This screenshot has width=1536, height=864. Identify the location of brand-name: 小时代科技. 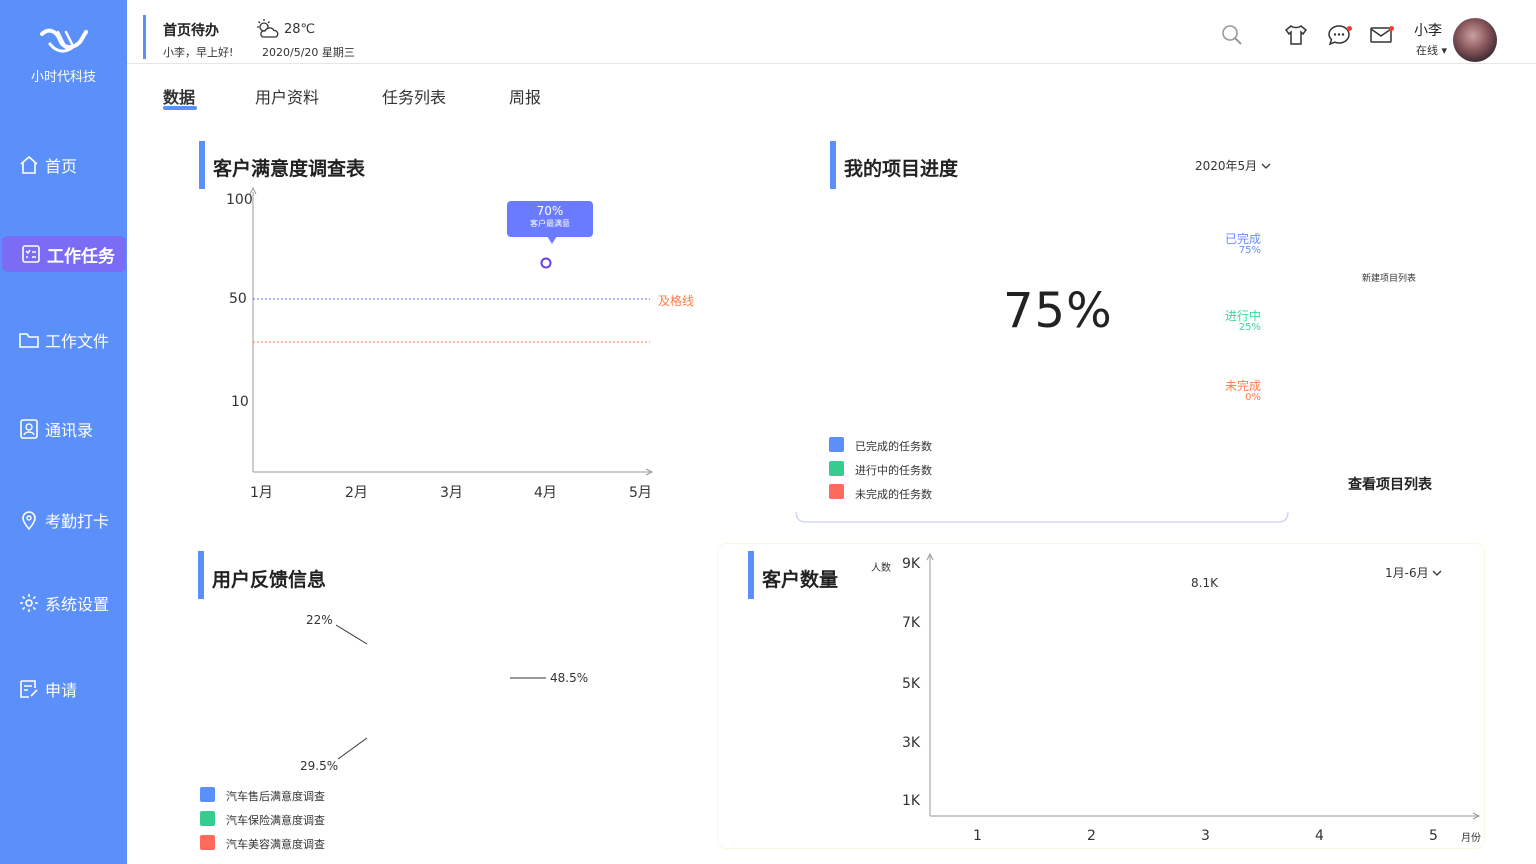
(63, 77).